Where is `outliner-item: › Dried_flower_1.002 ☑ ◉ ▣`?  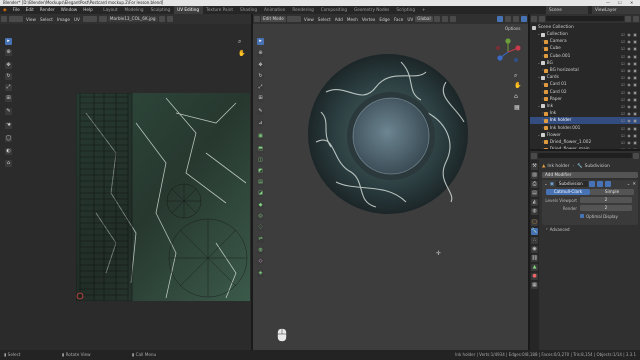
outliner-item: › Dried_flower_1.002 ☑ ◉ ▣ is located at coordinates (585, 142).